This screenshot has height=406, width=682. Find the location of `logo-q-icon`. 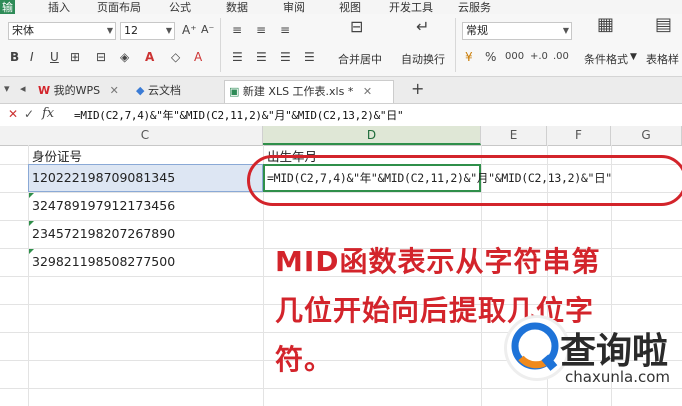

logo-q-icon is located at coordinates (535, 346).